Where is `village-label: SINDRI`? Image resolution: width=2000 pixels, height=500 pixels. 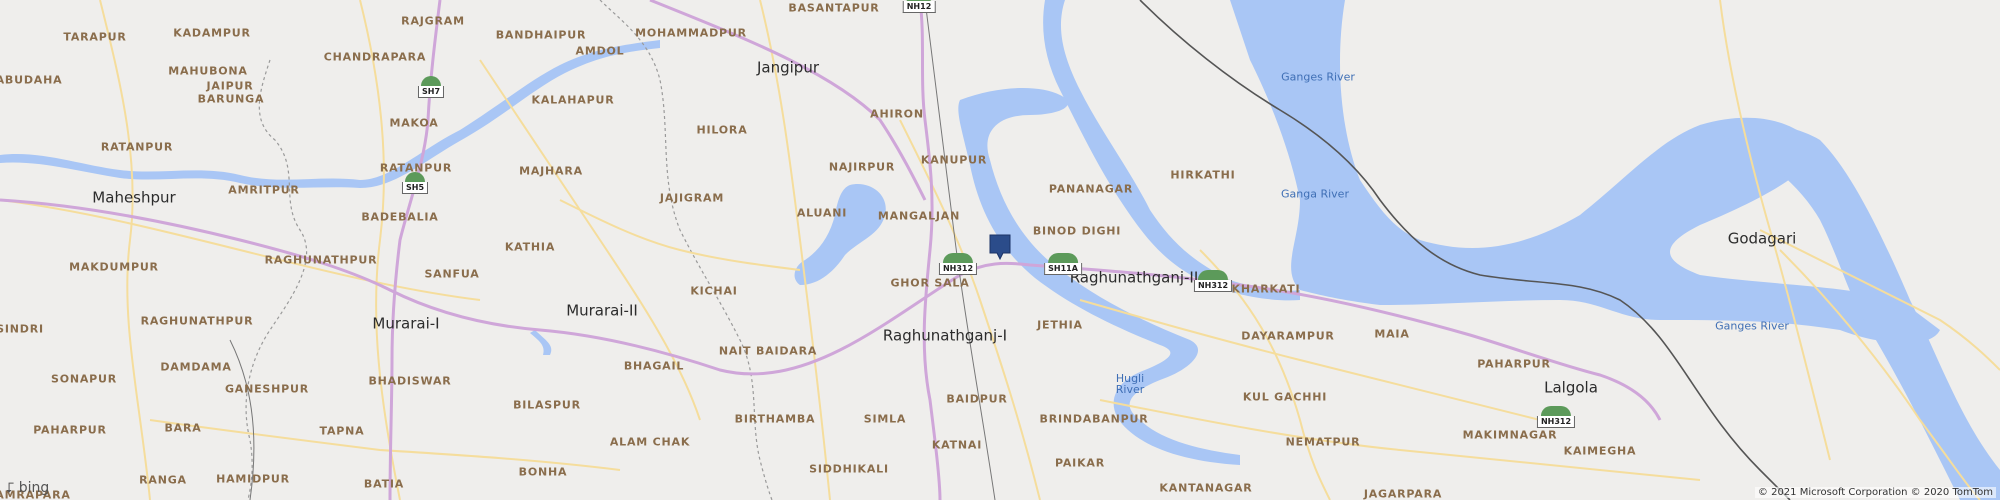 village-label: SINDRI is located at coordinates (22, 329).